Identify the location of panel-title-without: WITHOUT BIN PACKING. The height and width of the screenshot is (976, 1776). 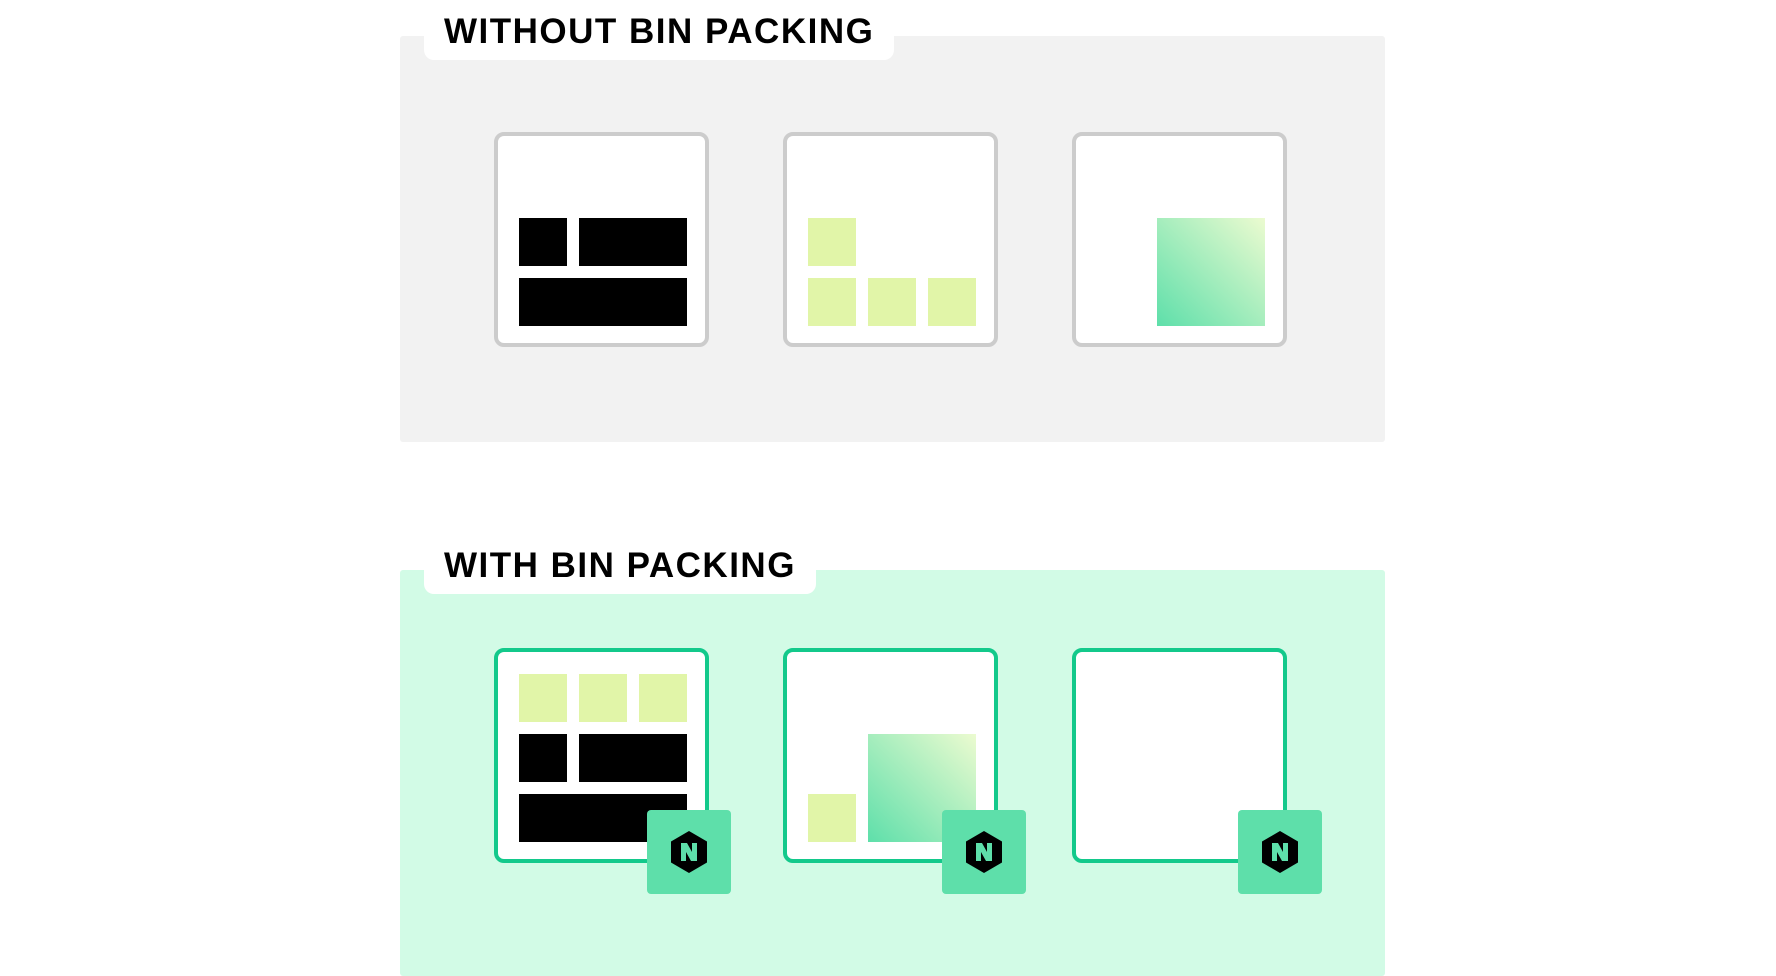
(659, 30).